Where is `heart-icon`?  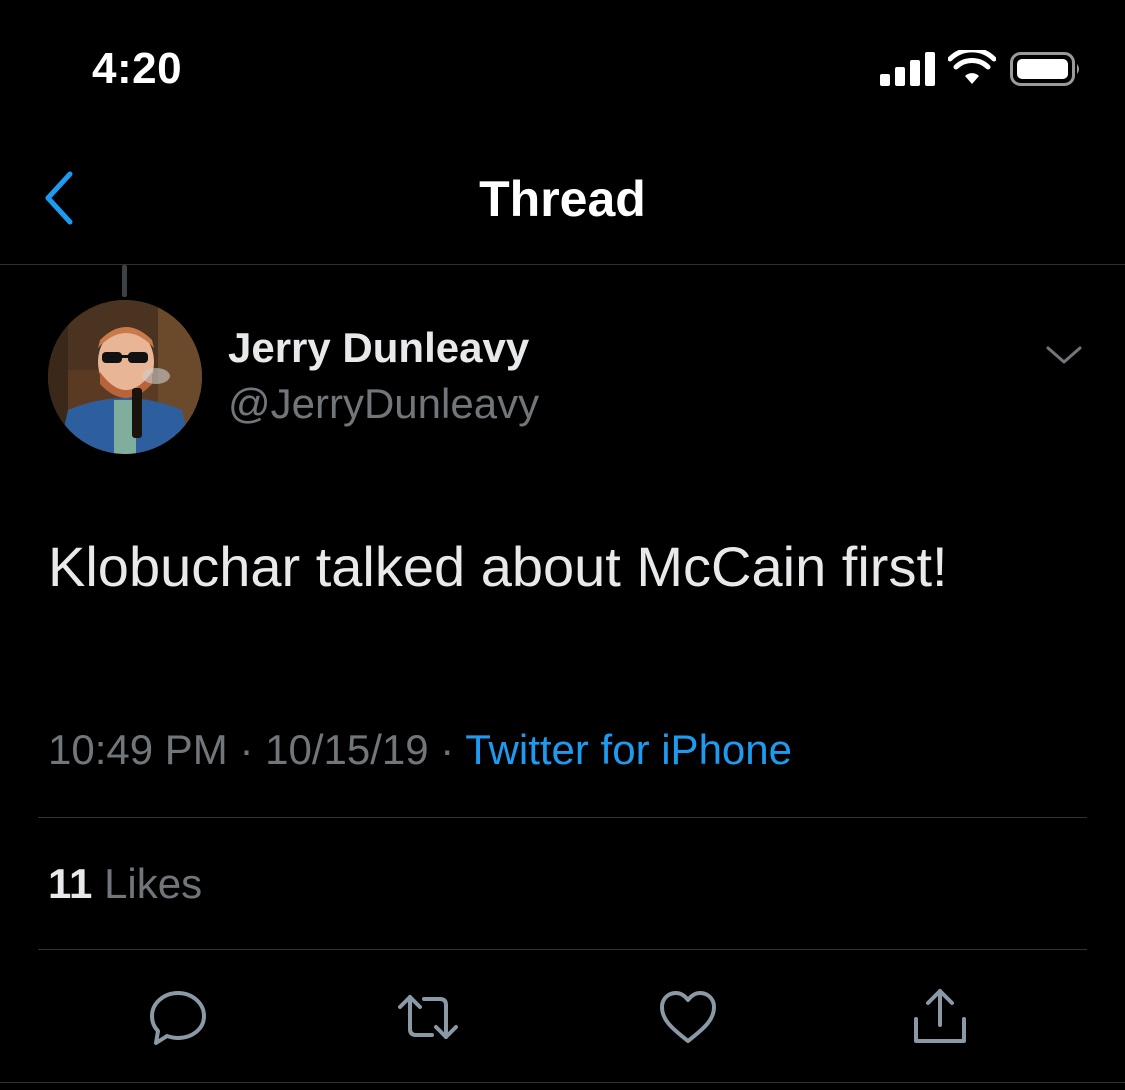
heart-icon is located at coordinates (688, 1017).